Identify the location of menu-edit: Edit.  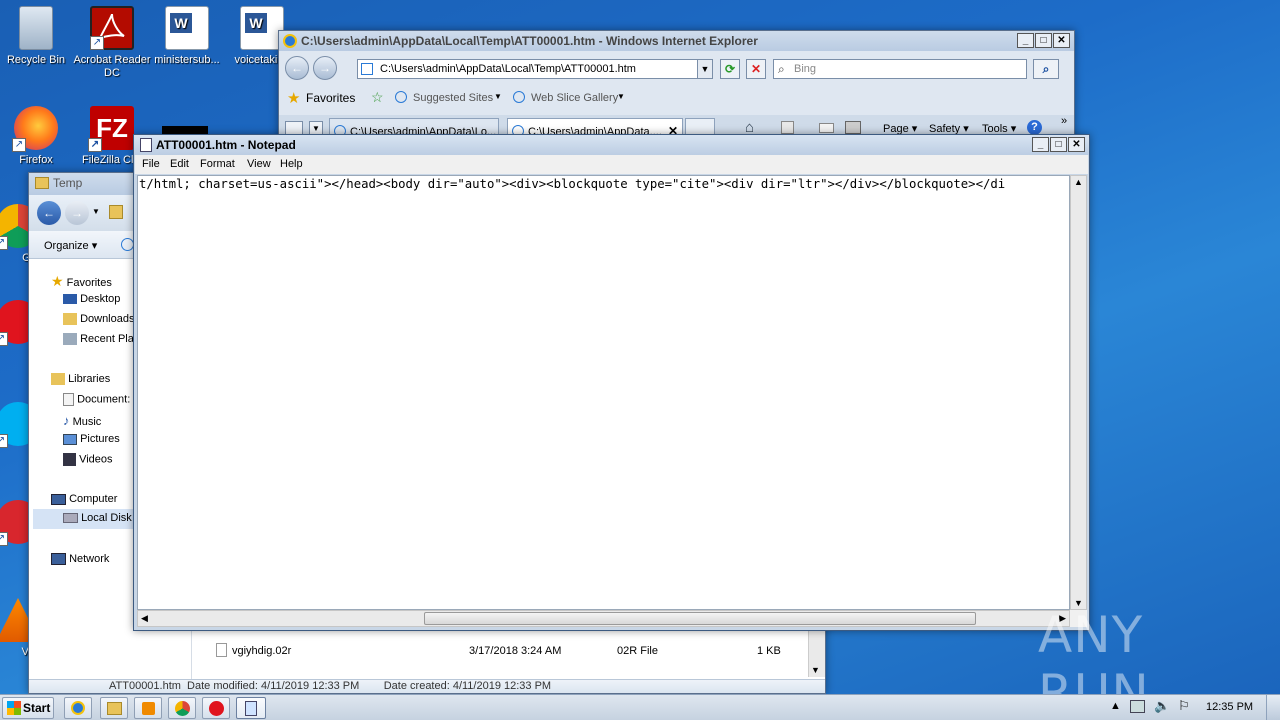
(179, 164).